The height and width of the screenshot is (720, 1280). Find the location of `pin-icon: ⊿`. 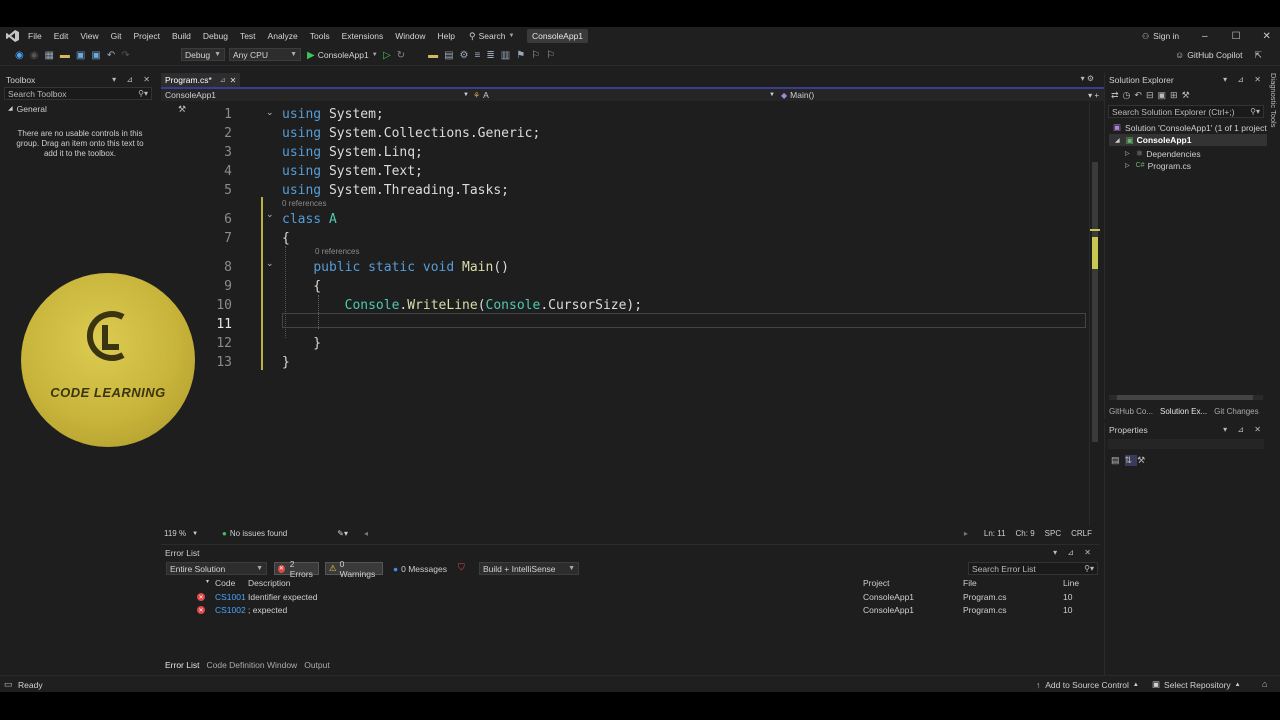

pin-icon: ⊿ is located at coordinates (223, 80).